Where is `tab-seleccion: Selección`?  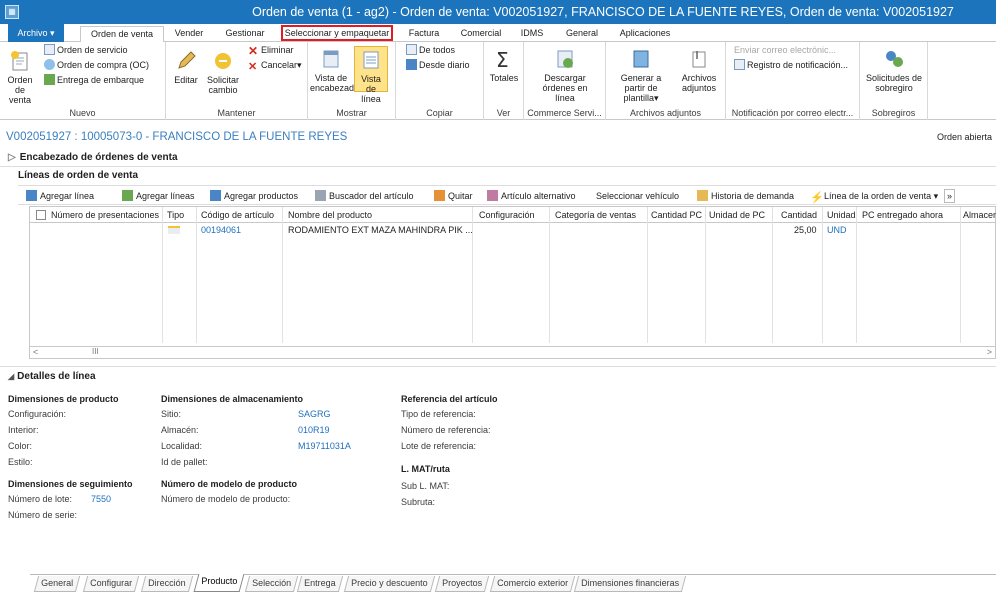
tab-seleccion: Selección is located at coordinates (271, 584).